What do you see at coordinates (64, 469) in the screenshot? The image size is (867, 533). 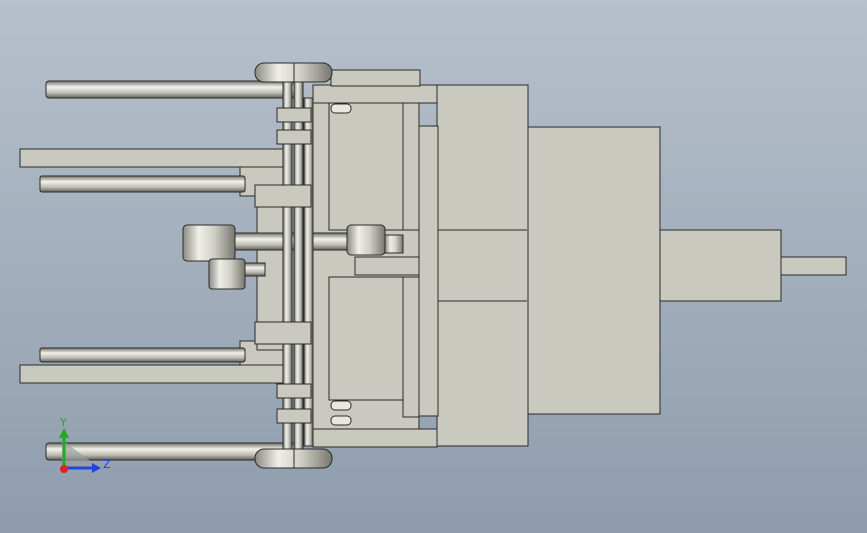 I see `triad-origin` at bounding box center [64, 469].